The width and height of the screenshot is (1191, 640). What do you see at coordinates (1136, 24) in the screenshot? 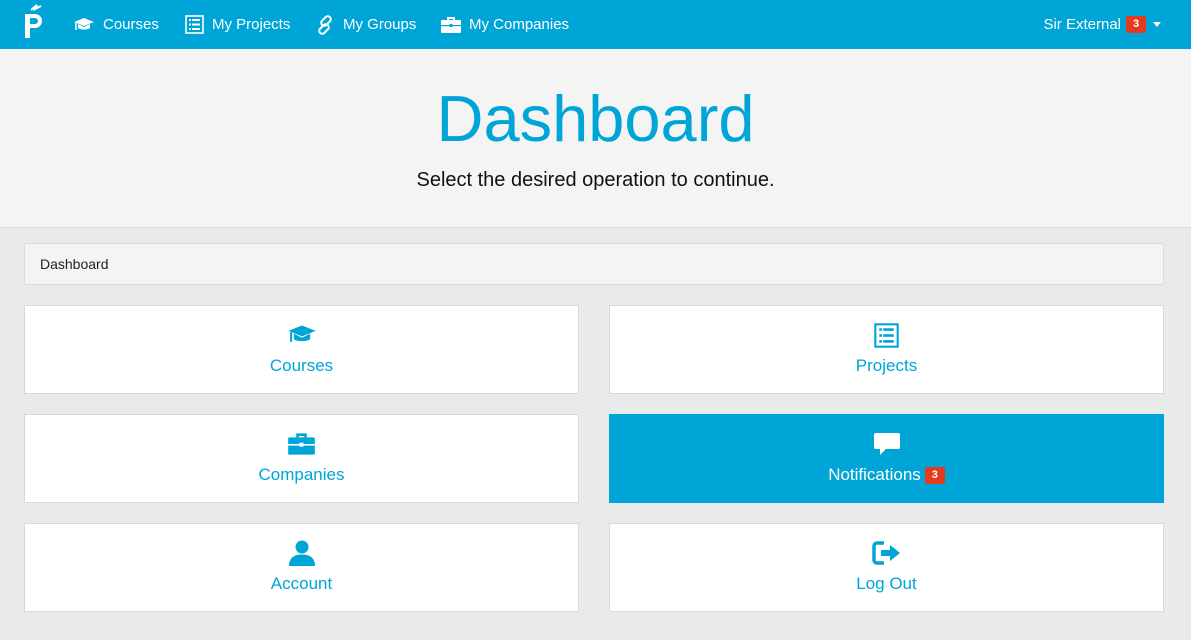
I see `notification-badge: 3` at bounding box center [1136, 24].